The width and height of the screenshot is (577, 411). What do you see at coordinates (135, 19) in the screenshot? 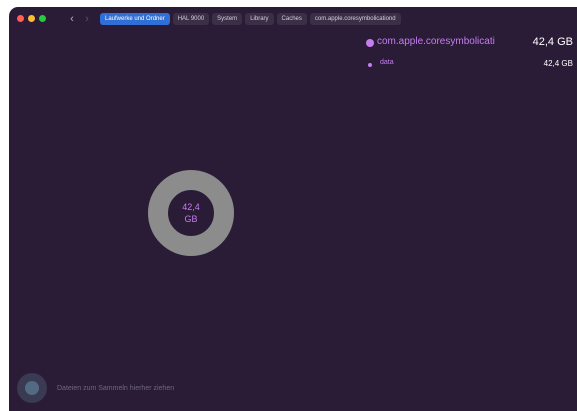
I see `breadcrumb-item-drives: Laufwerke und Ordner` at bounding box center [135, 19].